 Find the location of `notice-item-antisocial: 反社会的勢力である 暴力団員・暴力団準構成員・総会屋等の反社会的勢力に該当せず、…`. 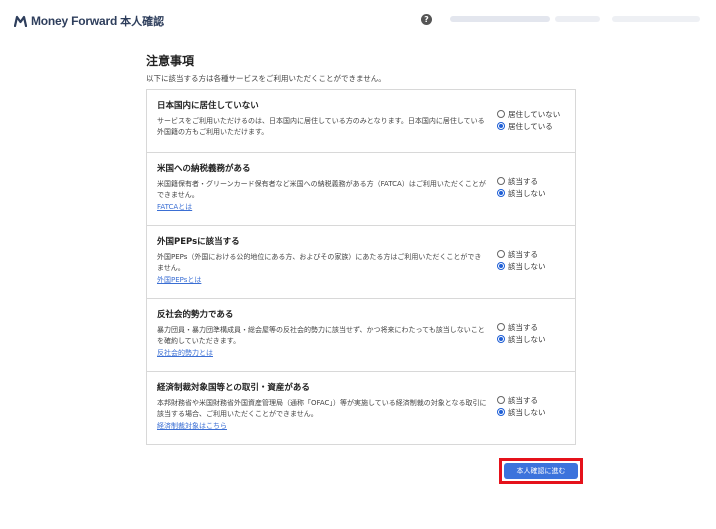

notice-item-antisocial: 反社会的勢力である 暴力団員・暴力団準構成員・総会屋等の反社会的勢力に該当せず、… is located at coordinates (361, 335).